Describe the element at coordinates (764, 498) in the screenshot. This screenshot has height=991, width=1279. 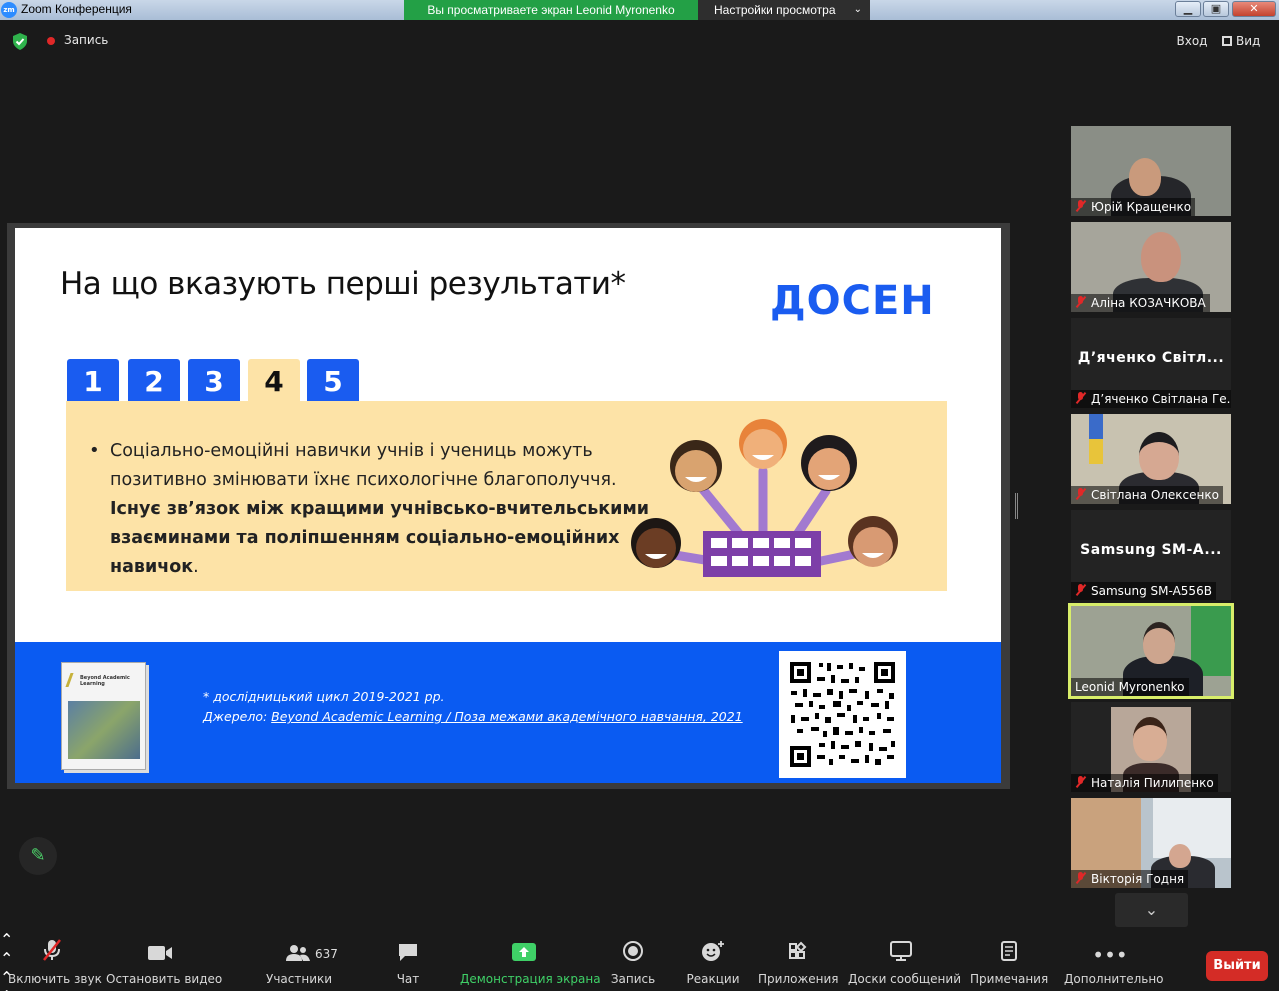
I see `people-illustration` at that location.